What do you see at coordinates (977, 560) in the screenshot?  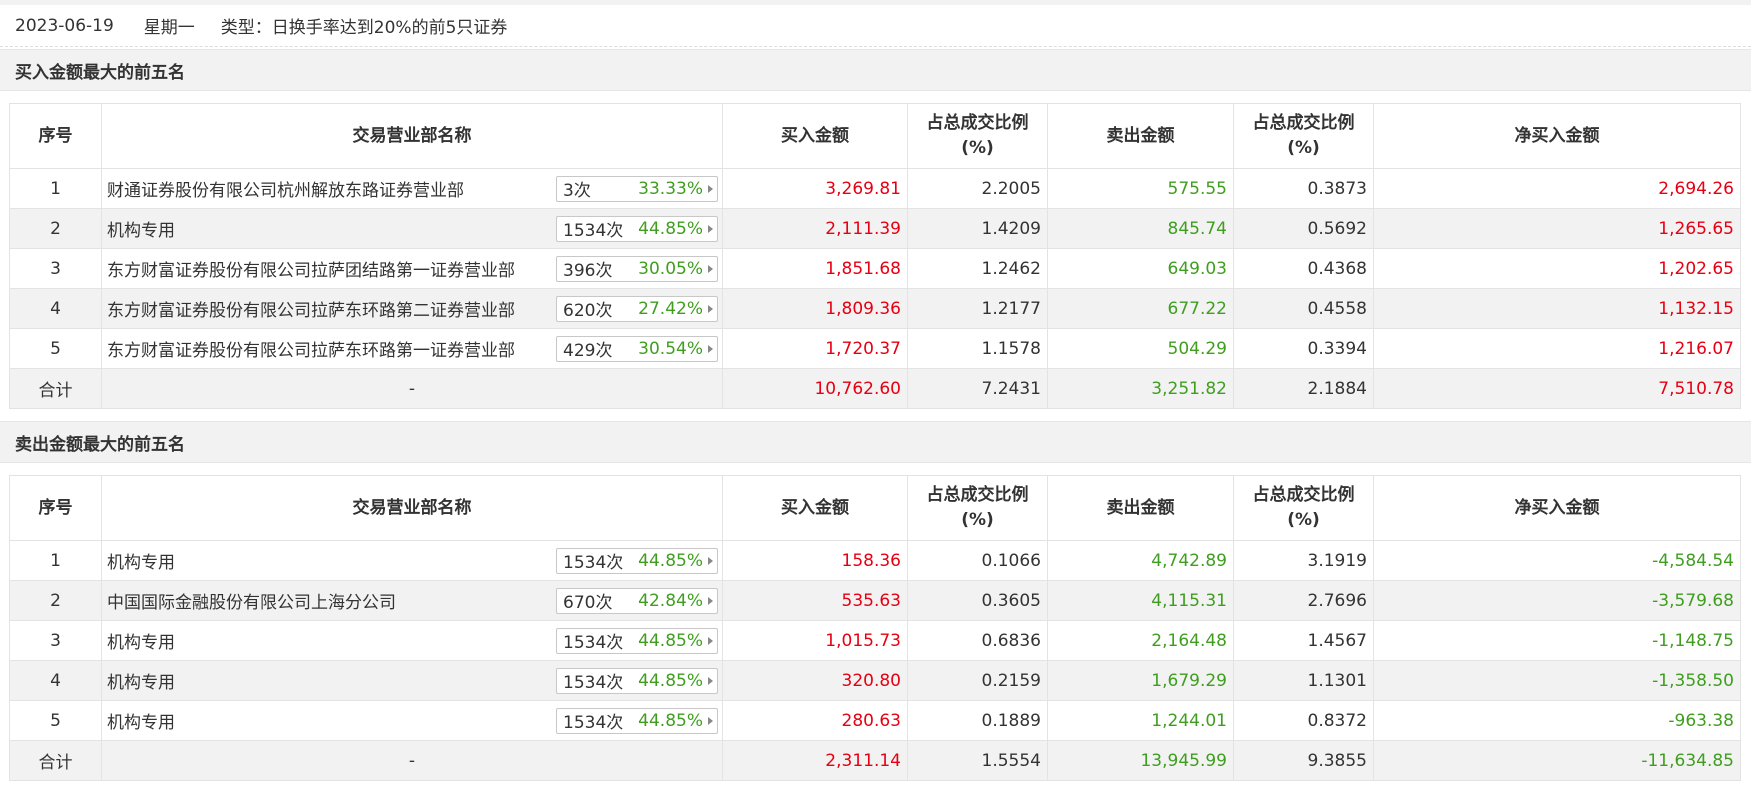 I see `buy-ratio: 0.1066` at bounding box center [977, 560].